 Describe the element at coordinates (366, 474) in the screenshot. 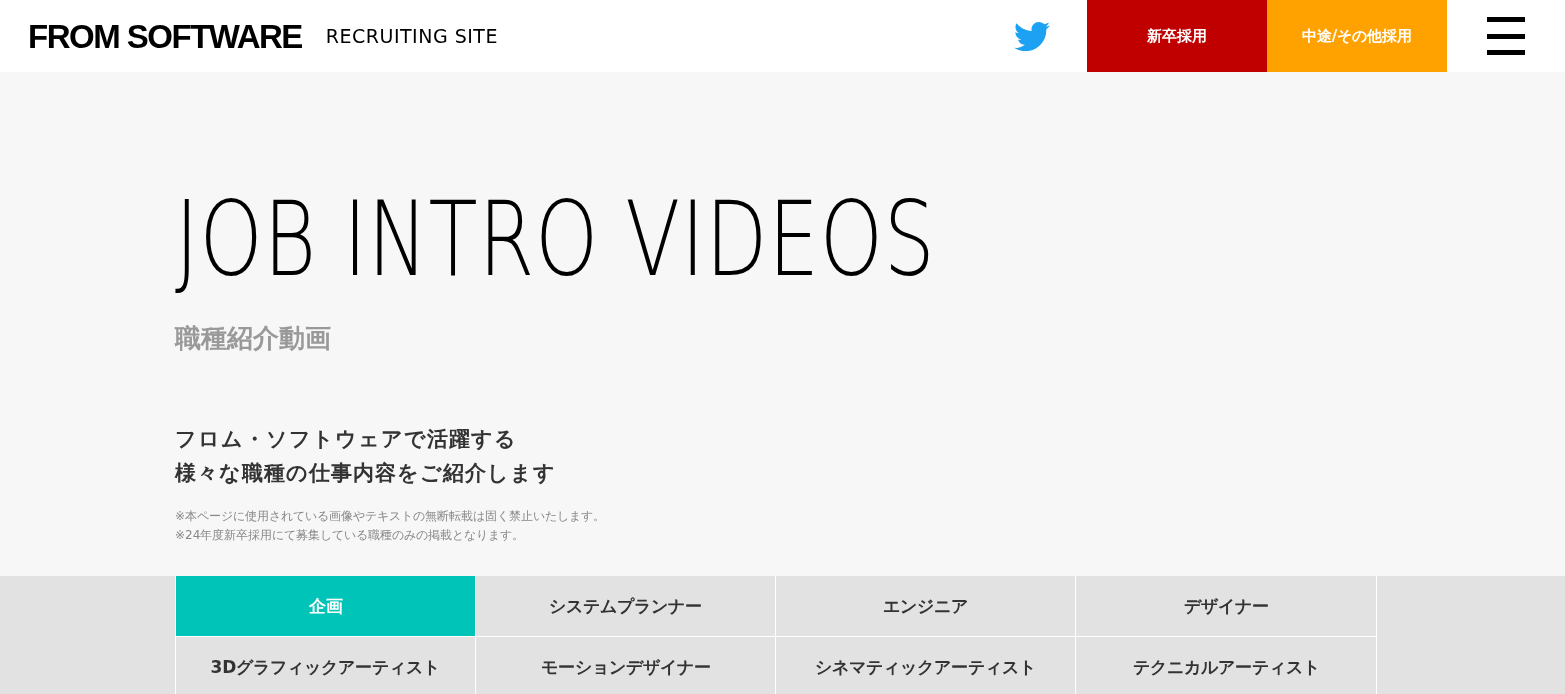

I see `lead-text: 様々な職種の仕事内容をご紹介します` at that location.